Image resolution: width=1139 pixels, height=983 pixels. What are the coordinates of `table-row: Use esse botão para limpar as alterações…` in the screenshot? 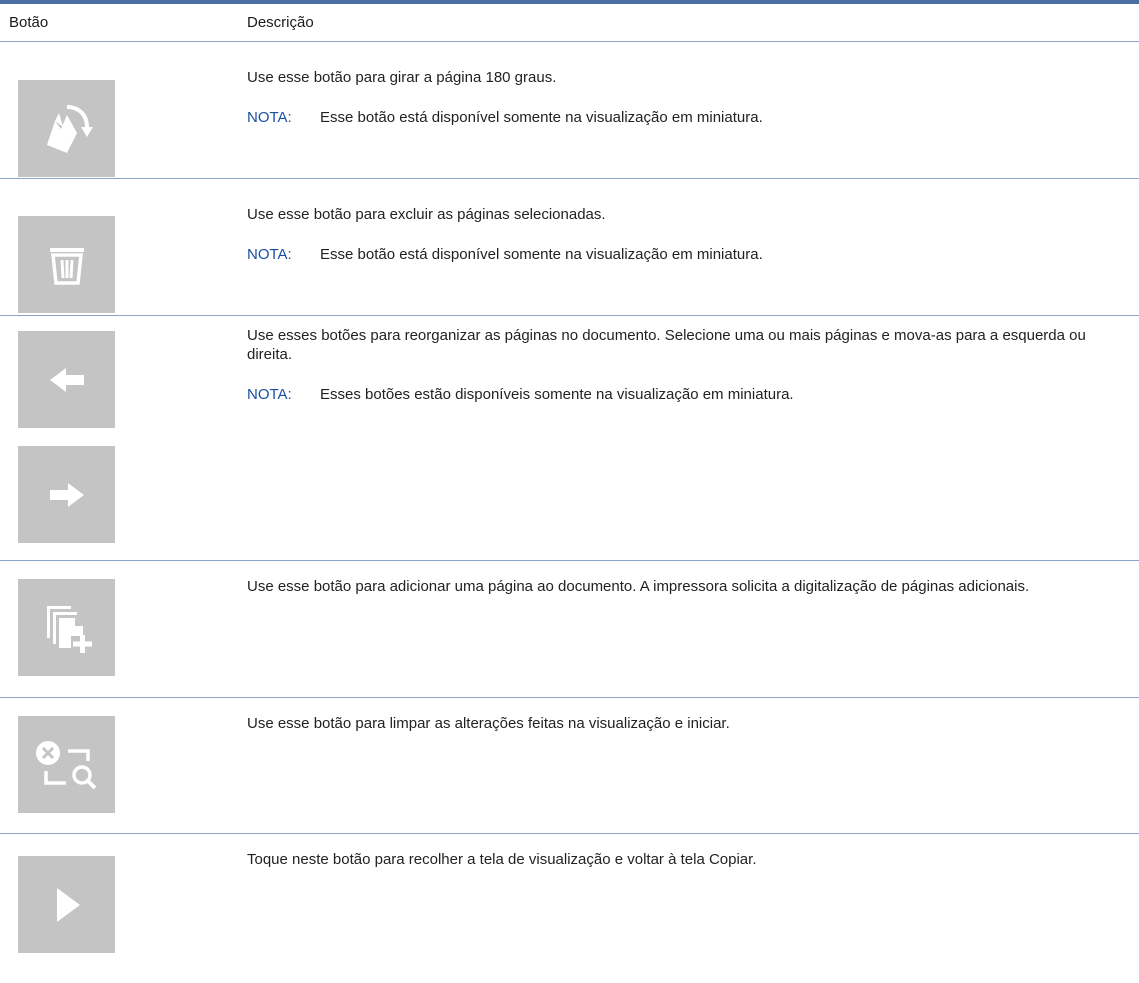 It's located at (569, 766).